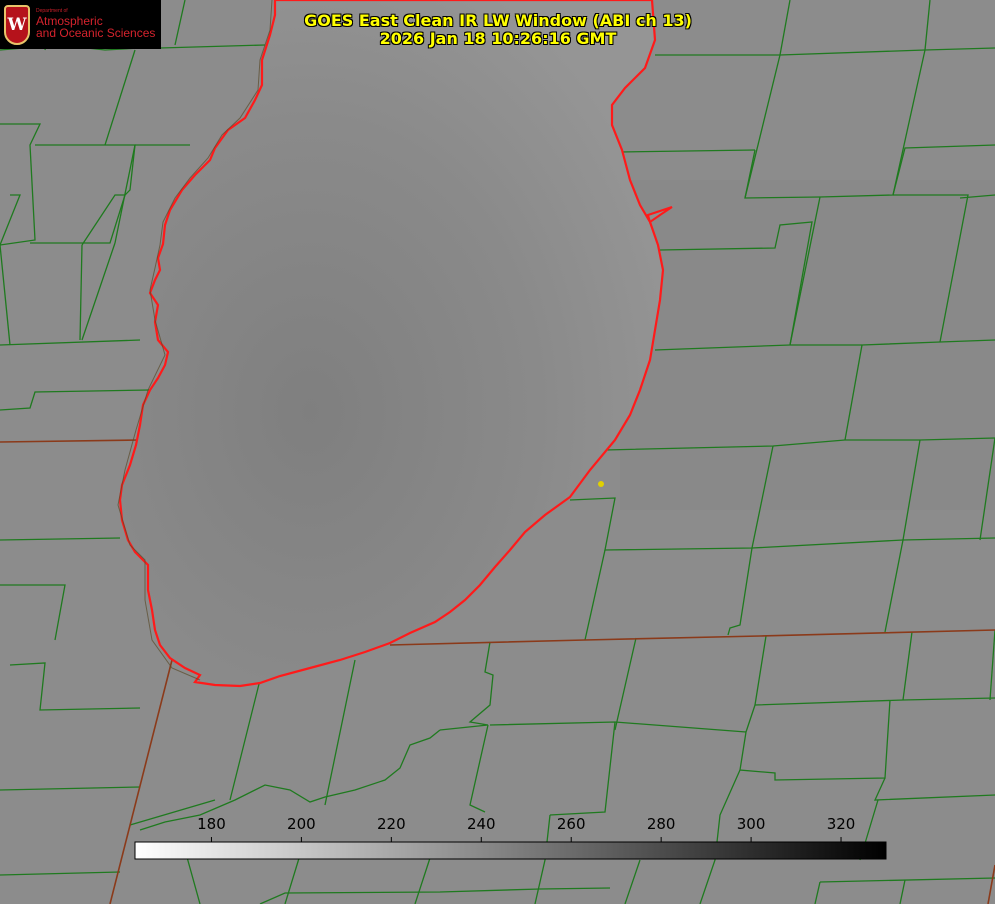 This screenshot has height=904, width=995. What do you see at coordinates (96, 33) in the screenshot?
I see `logo-line2: and Oceanic Sciences` at bounding box center [96, 33].